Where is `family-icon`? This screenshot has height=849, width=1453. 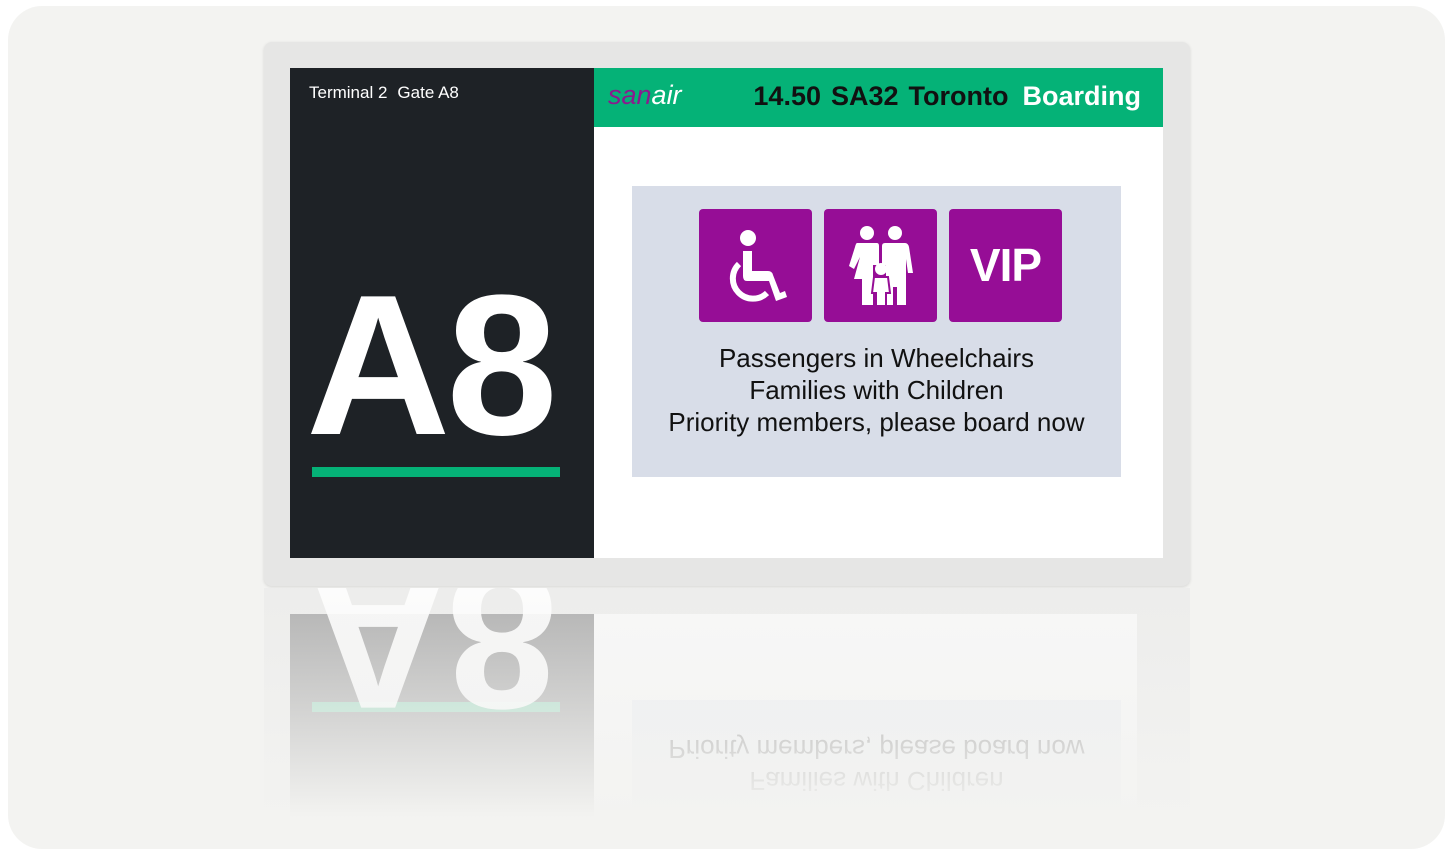 family-icon is located at coordinates (880, 265).